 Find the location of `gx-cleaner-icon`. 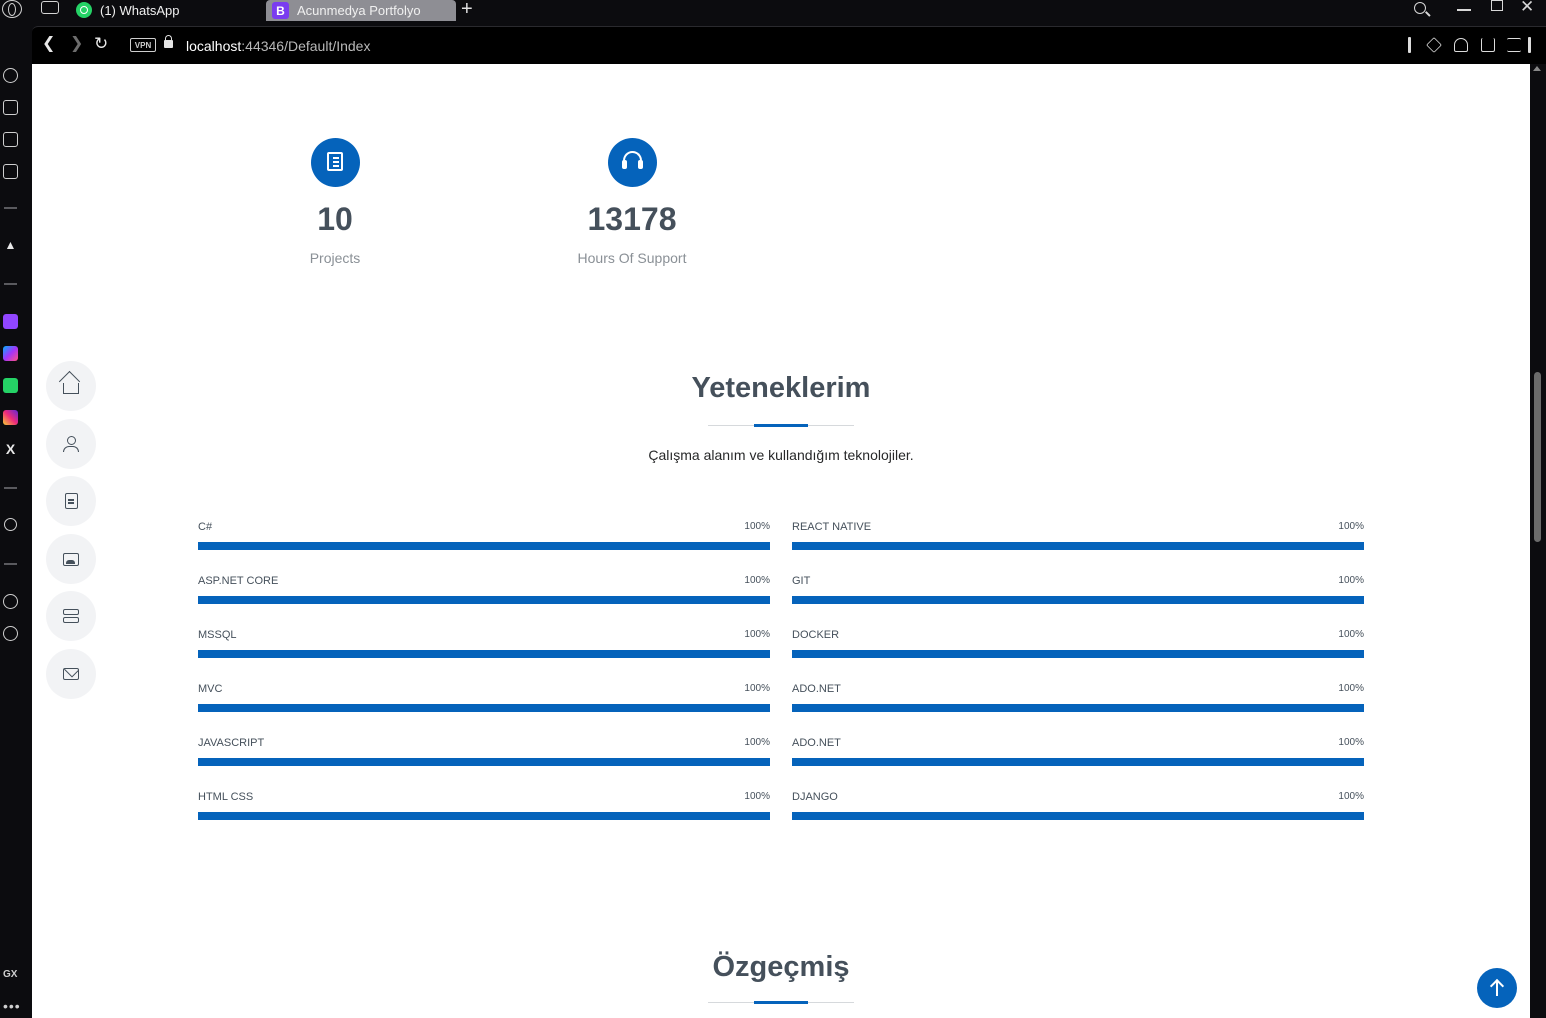

gx-cleaner-icon is located at coordinates (10, 107).